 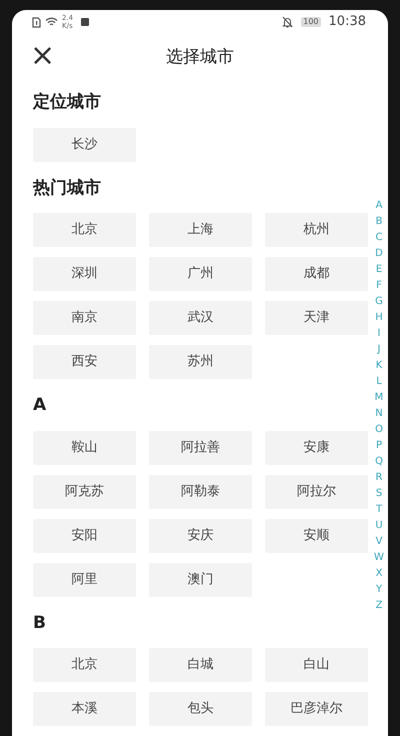 What do you see at coordinates (288, 22) in the screenshot?
I see `bell-off-icon` at bounding box center [288, 22].